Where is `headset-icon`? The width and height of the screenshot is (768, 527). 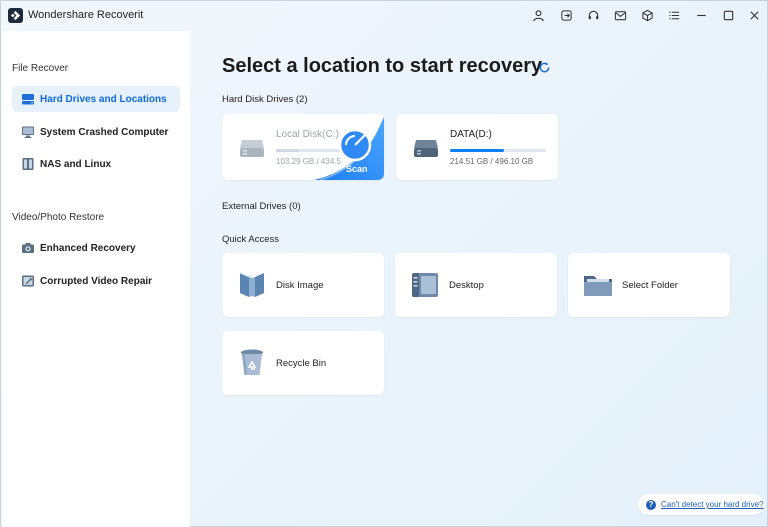 headset-icon is located at coordinates (593, 15).